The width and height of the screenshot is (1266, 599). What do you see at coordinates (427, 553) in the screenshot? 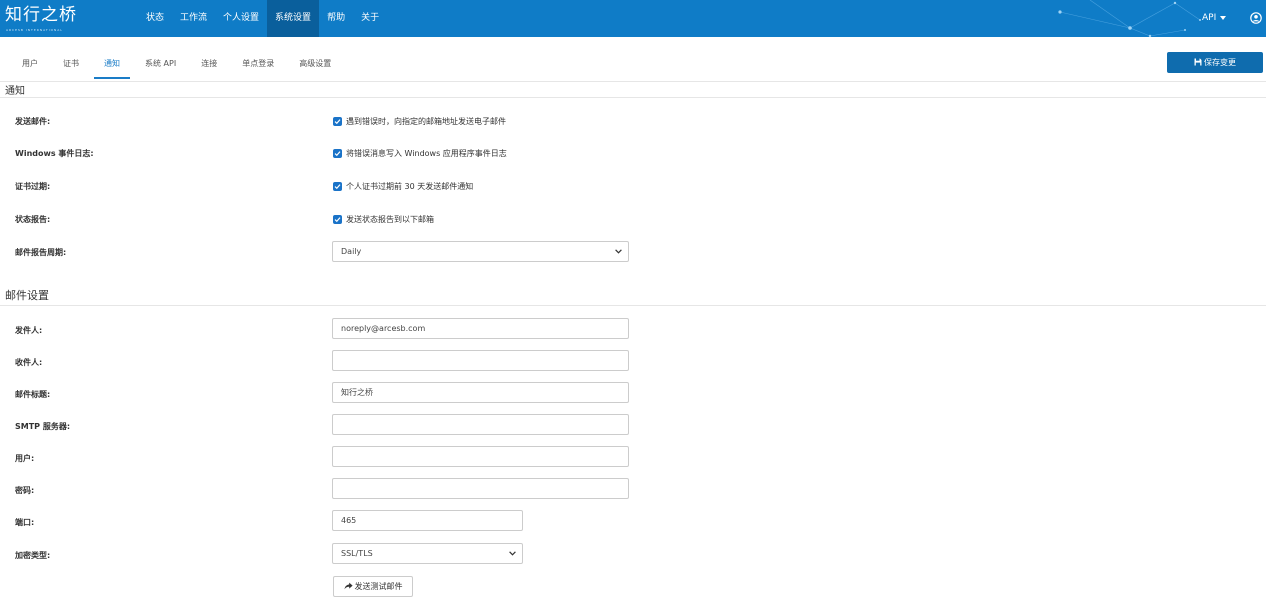
I see `encryption-select: SSL/TLS` at bounding box center [427, 553].